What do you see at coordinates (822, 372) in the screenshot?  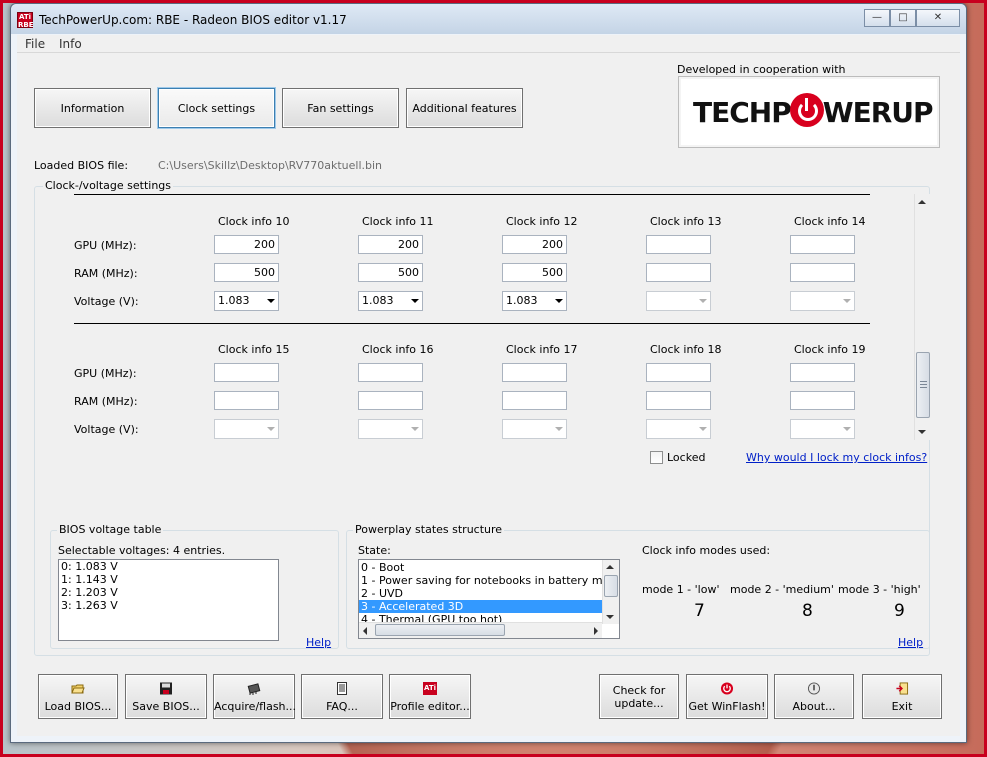 I see `gpu-clock-19-input` at bounding box center [822, 372].